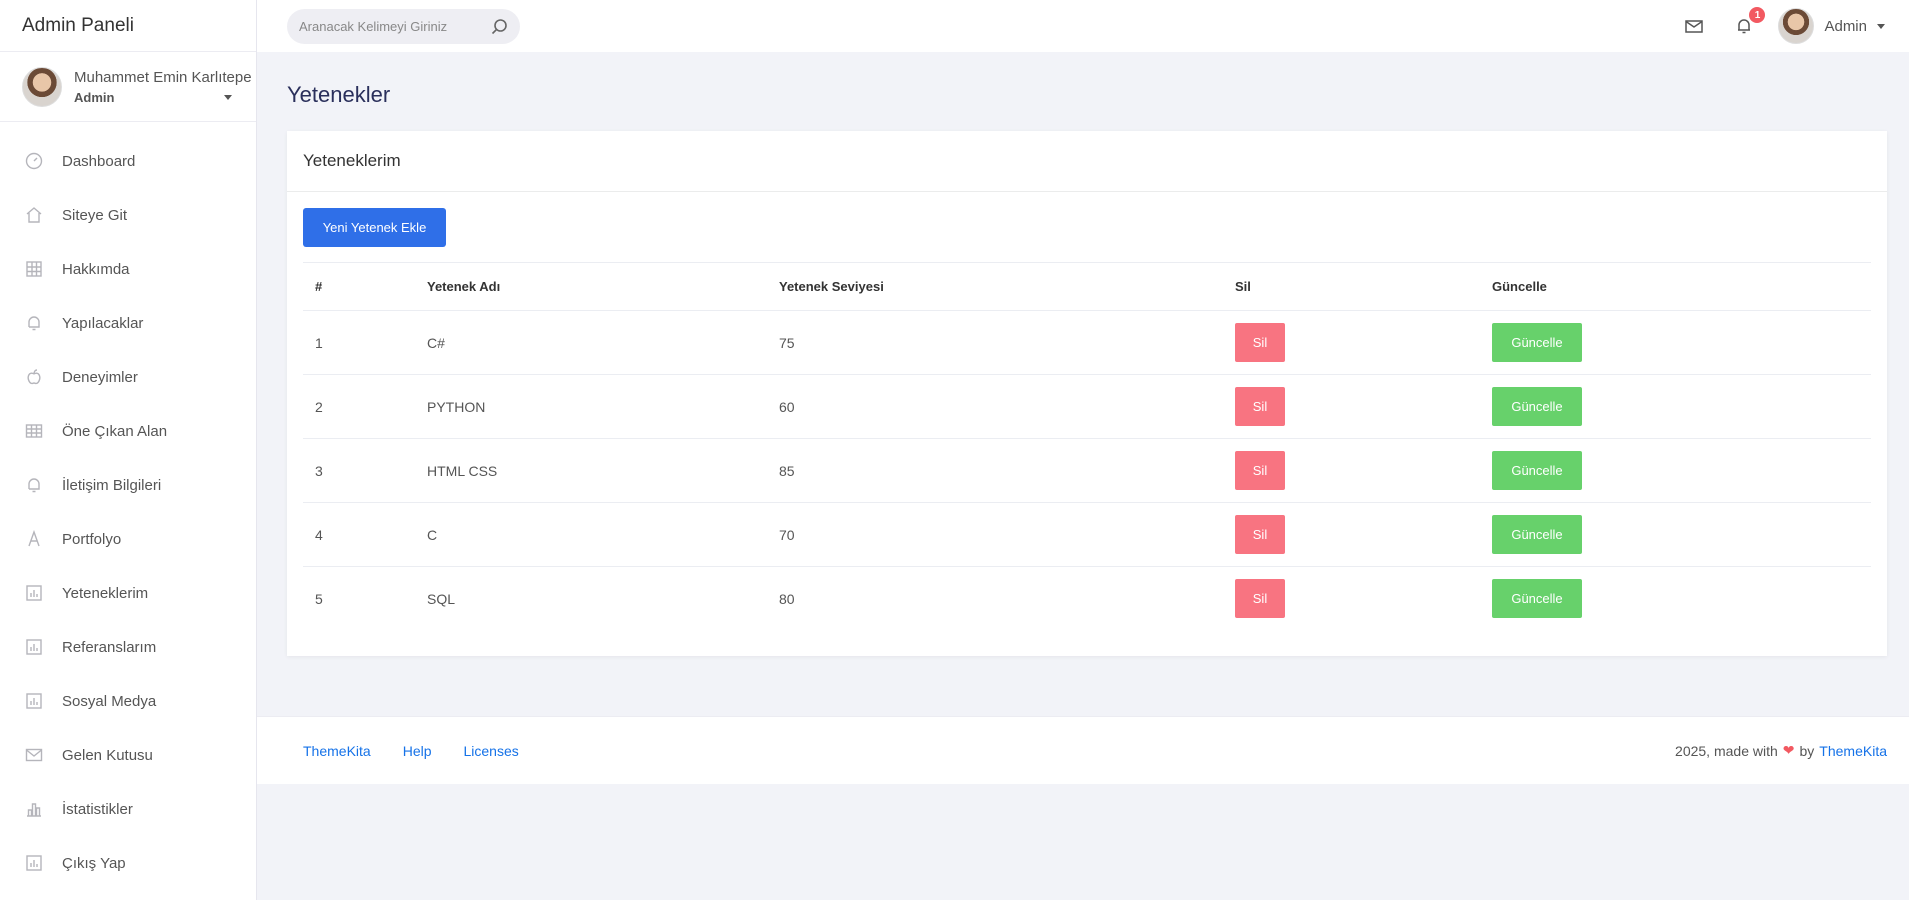  What do you see at coordinates (34, 431) in the screenshot?
I see `table-icon` at bounding box center [34, 431].